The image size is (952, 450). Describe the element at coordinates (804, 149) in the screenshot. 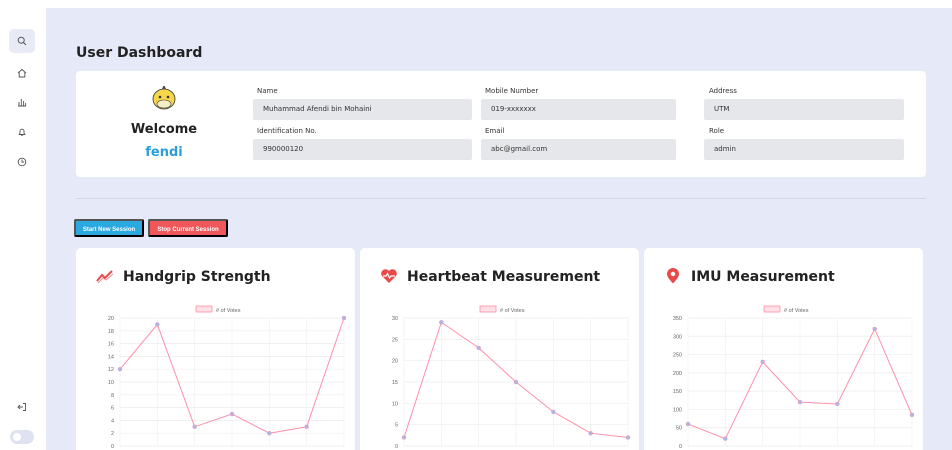

I see `role-field: admin` at that location.